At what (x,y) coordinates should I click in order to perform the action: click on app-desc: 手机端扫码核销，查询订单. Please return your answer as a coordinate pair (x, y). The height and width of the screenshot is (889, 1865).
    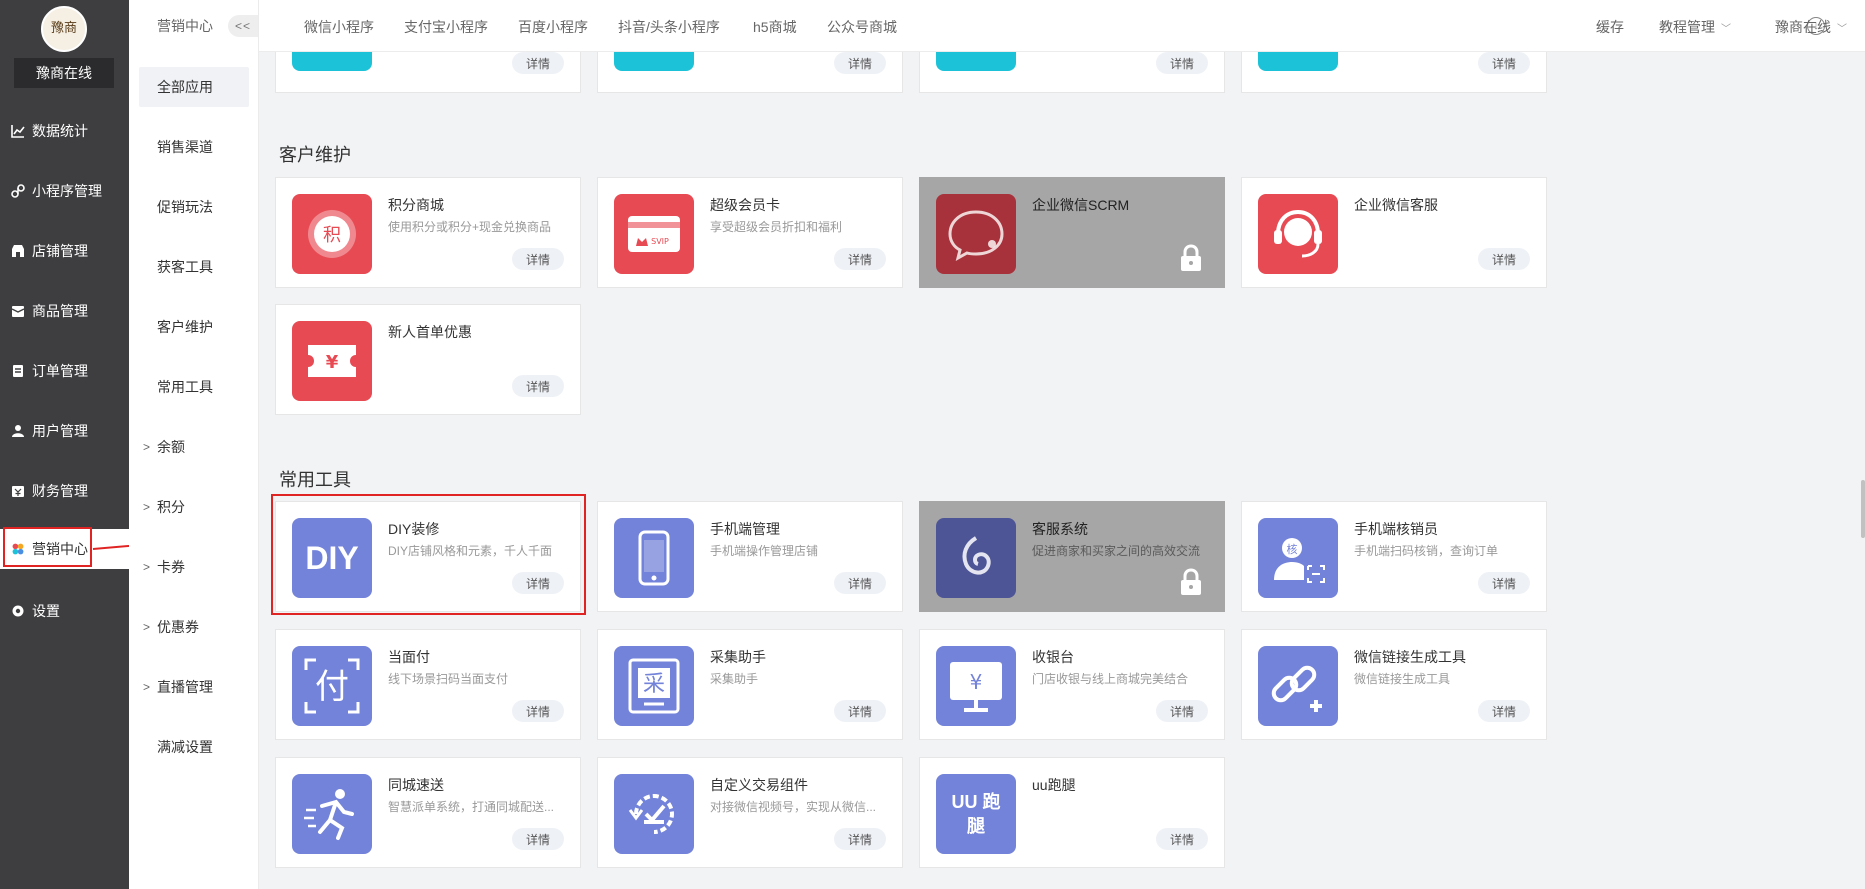
    Looking at the image, I should click on (1426, 551).